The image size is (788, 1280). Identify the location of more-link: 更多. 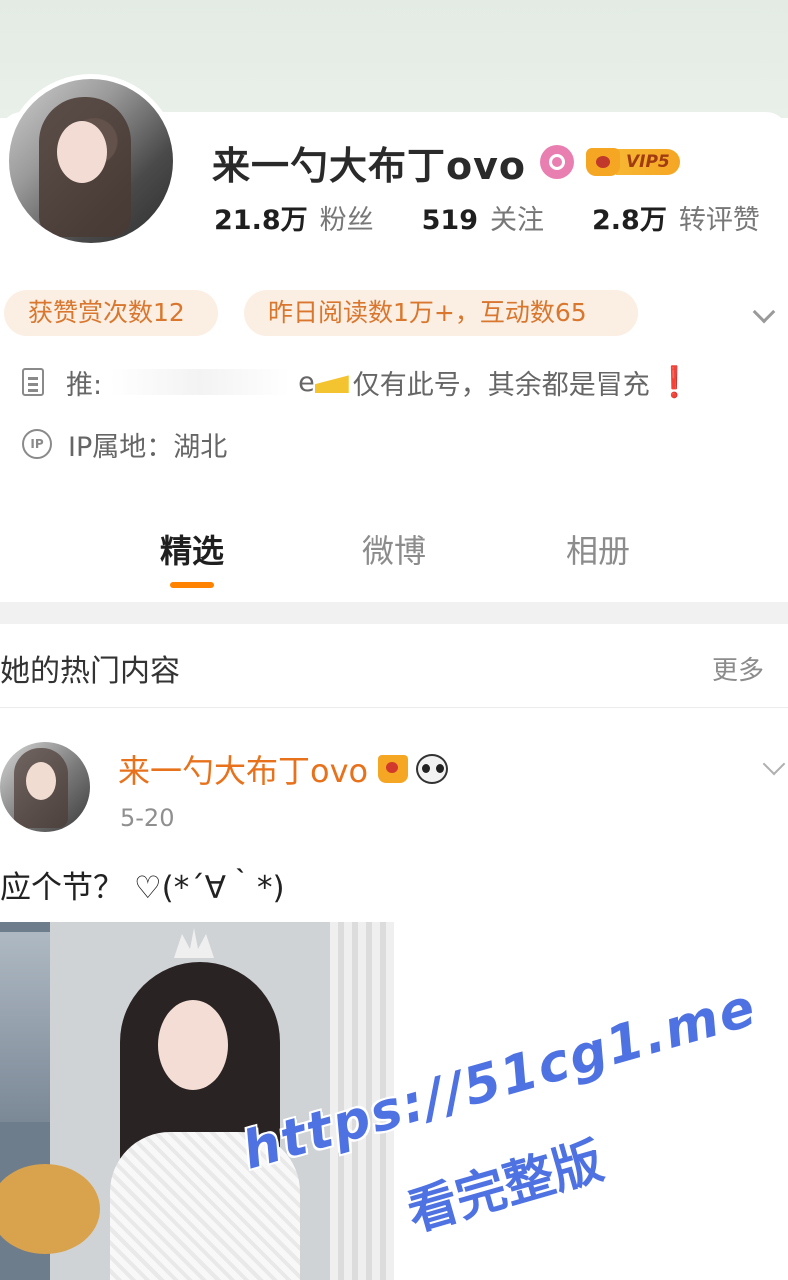
(738, 668).